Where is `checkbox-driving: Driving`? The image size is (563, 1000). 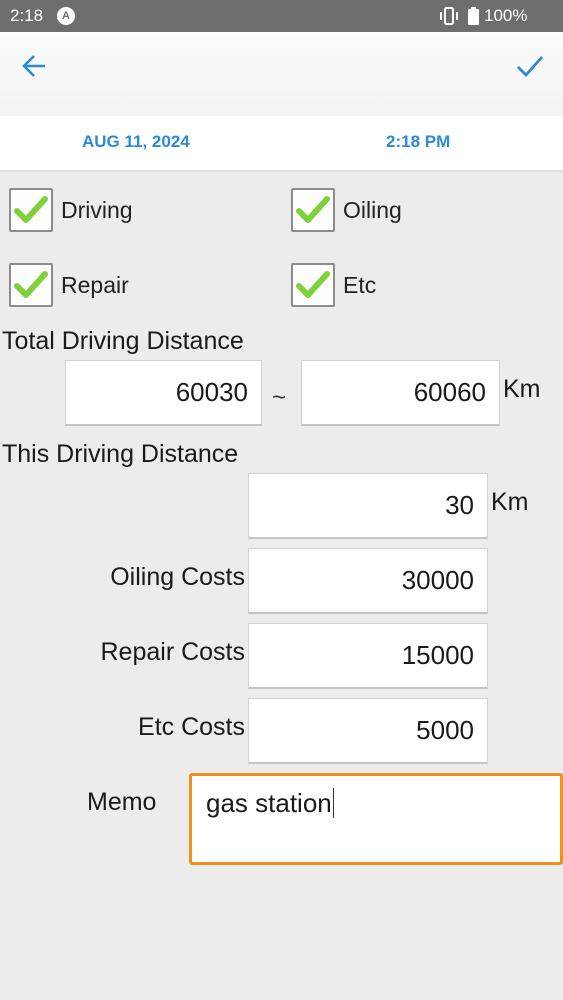
checkbox-driving: Driving is located at coordinates (71, 210).